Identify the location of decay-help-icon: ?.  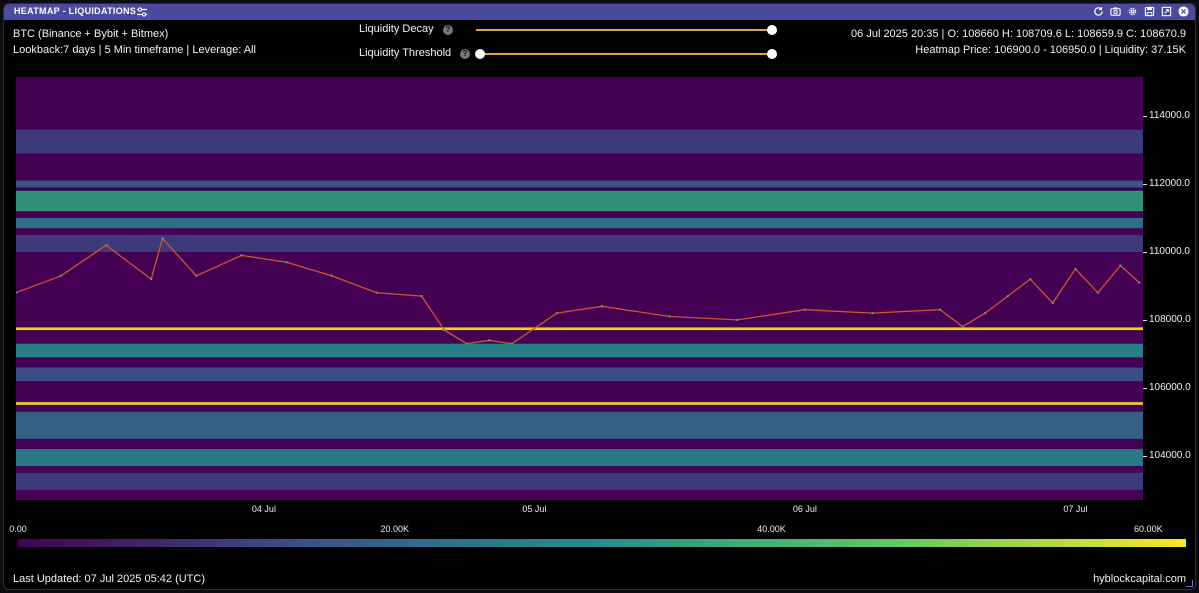
(448, 30).